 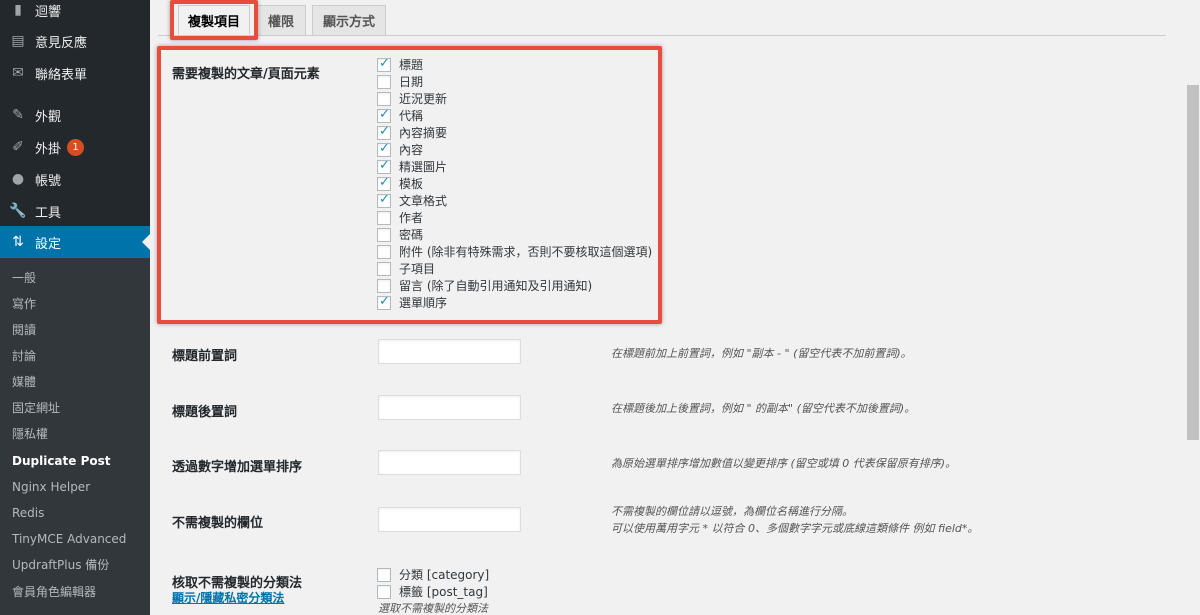 I want to click on highlight-box-tab, so click(x=214, y=20).